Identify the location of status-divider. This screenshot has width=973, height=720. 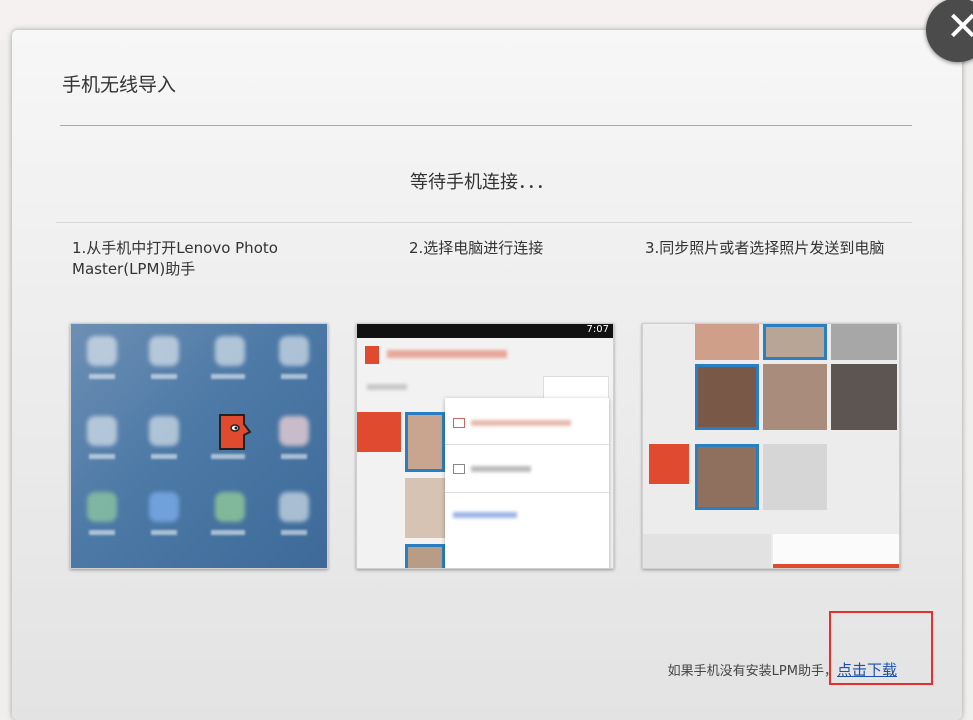
(484, 222).